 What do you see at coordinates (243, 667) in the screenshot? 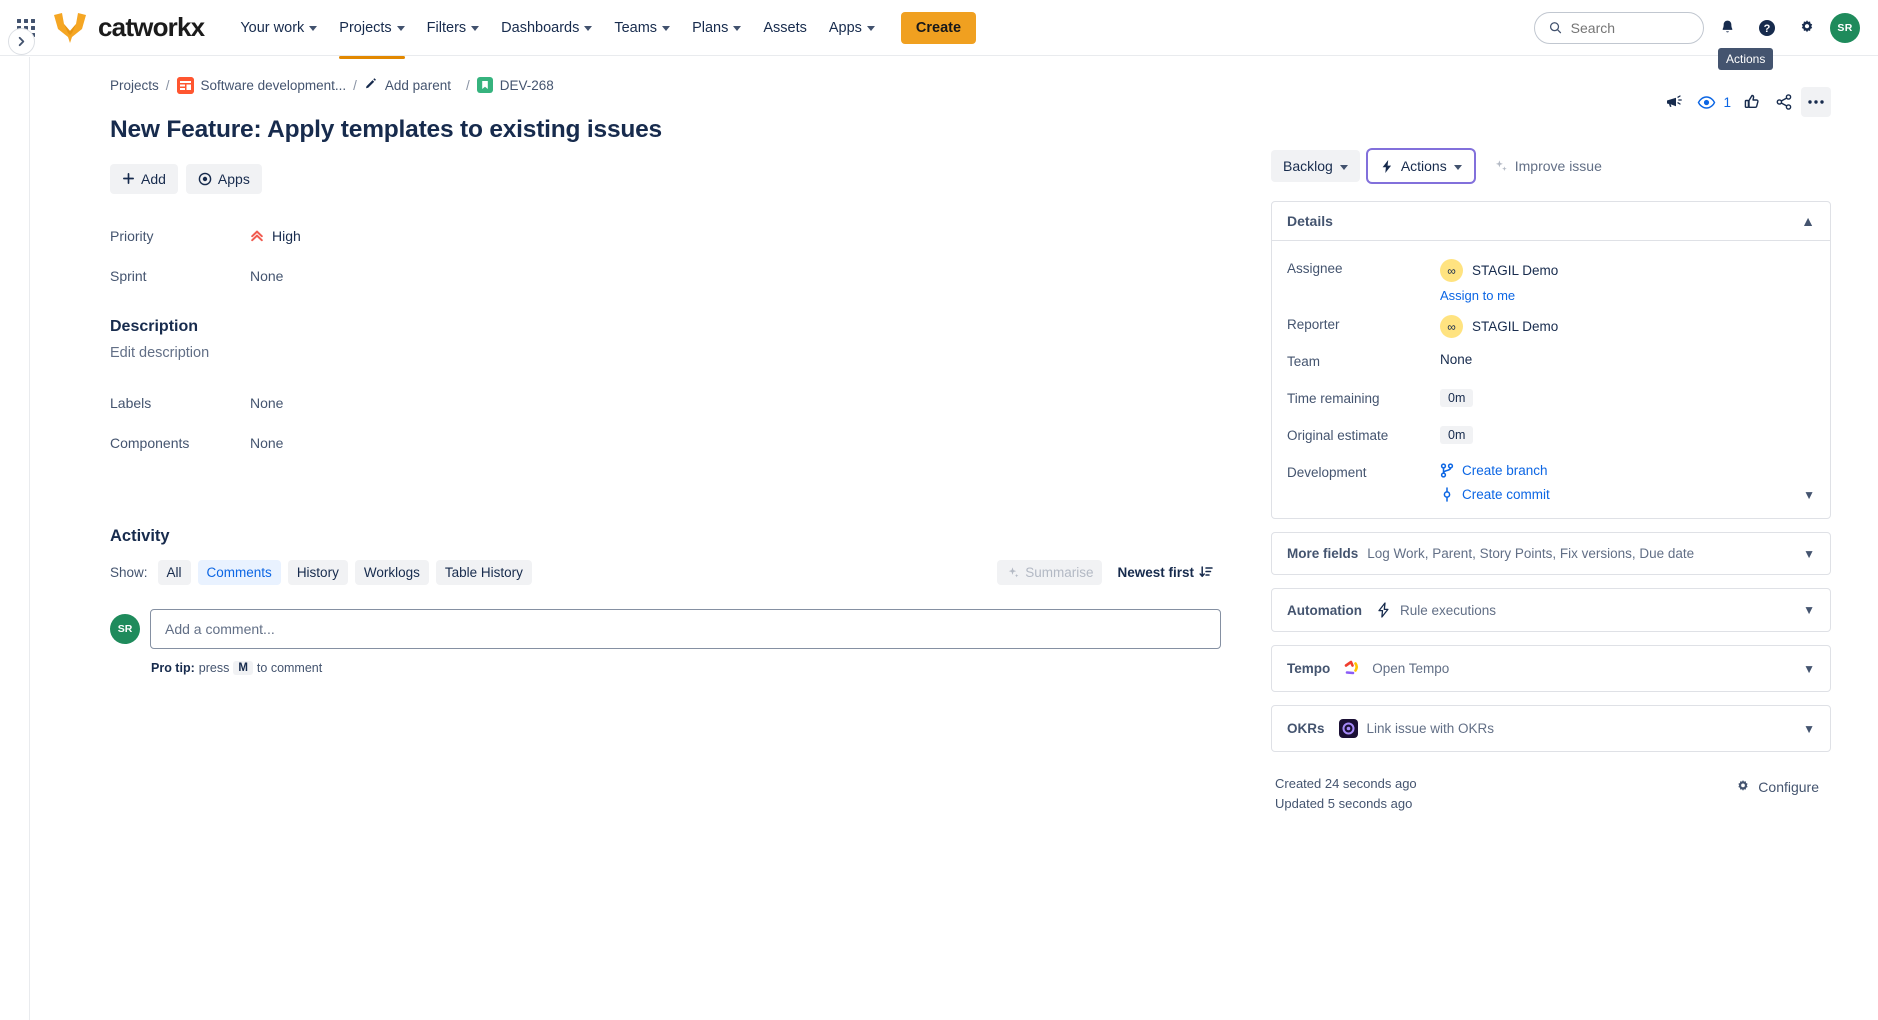
I see `protip-key: M` at bounding box center [243, 667].